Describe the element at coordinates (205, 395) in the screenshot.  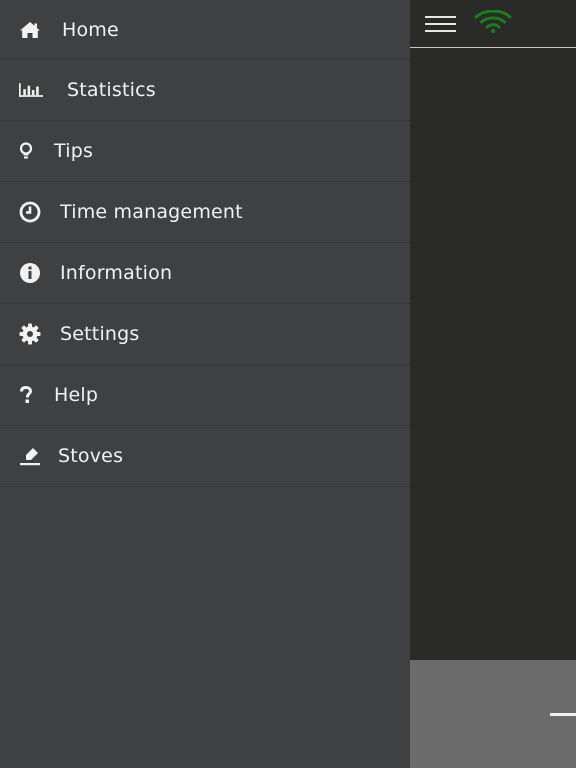
I see `menu-item-help: Help` at that location.